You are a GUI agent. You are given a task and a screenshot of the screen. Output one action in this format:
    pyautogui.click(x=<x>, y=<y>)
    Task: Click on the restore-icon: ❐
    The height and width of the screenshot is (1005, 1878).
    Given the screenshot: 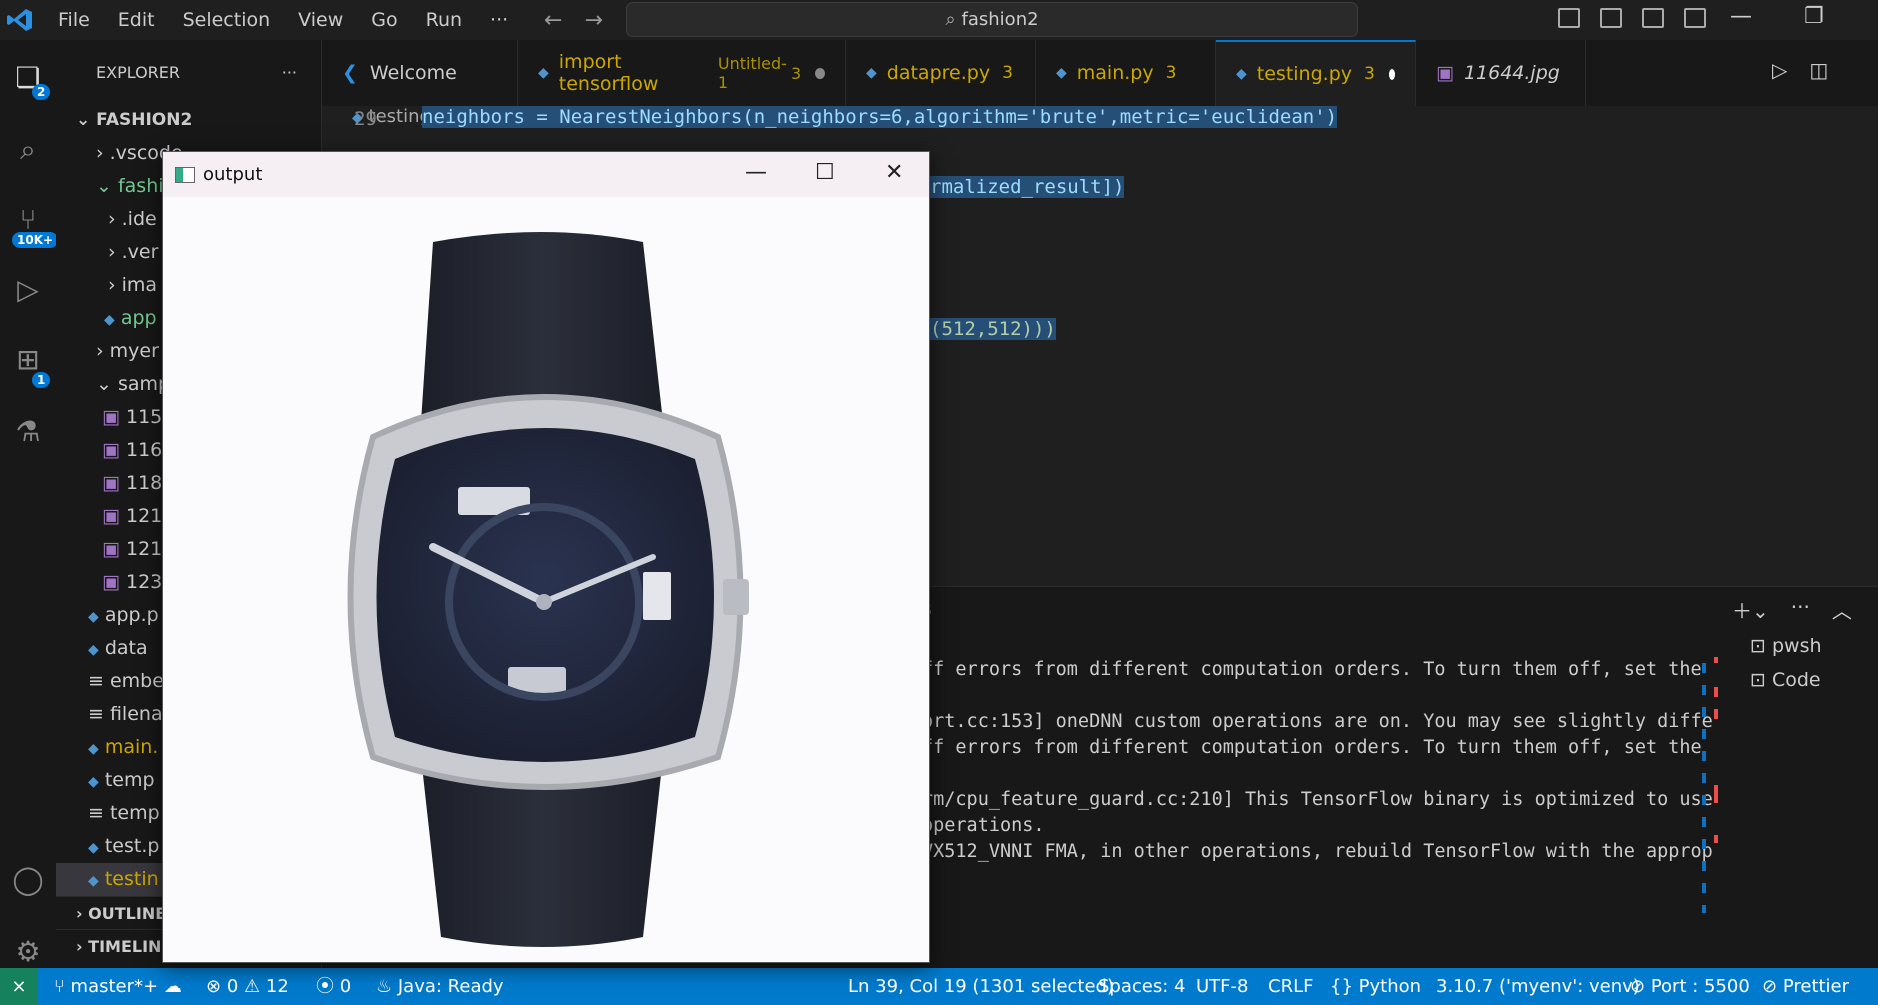 What is the action you would take?
    pyautogui.click(x=1814, y=16)
    